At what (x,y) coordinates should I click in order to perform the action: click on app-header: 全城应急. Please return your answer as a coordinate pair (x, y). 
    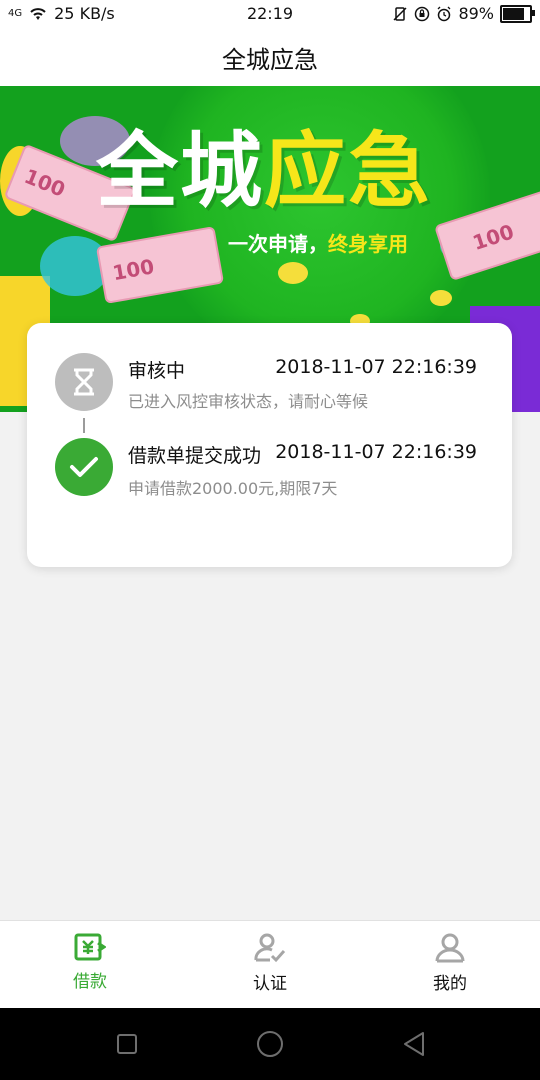
    Looking at the image, I should click on (270, 57).